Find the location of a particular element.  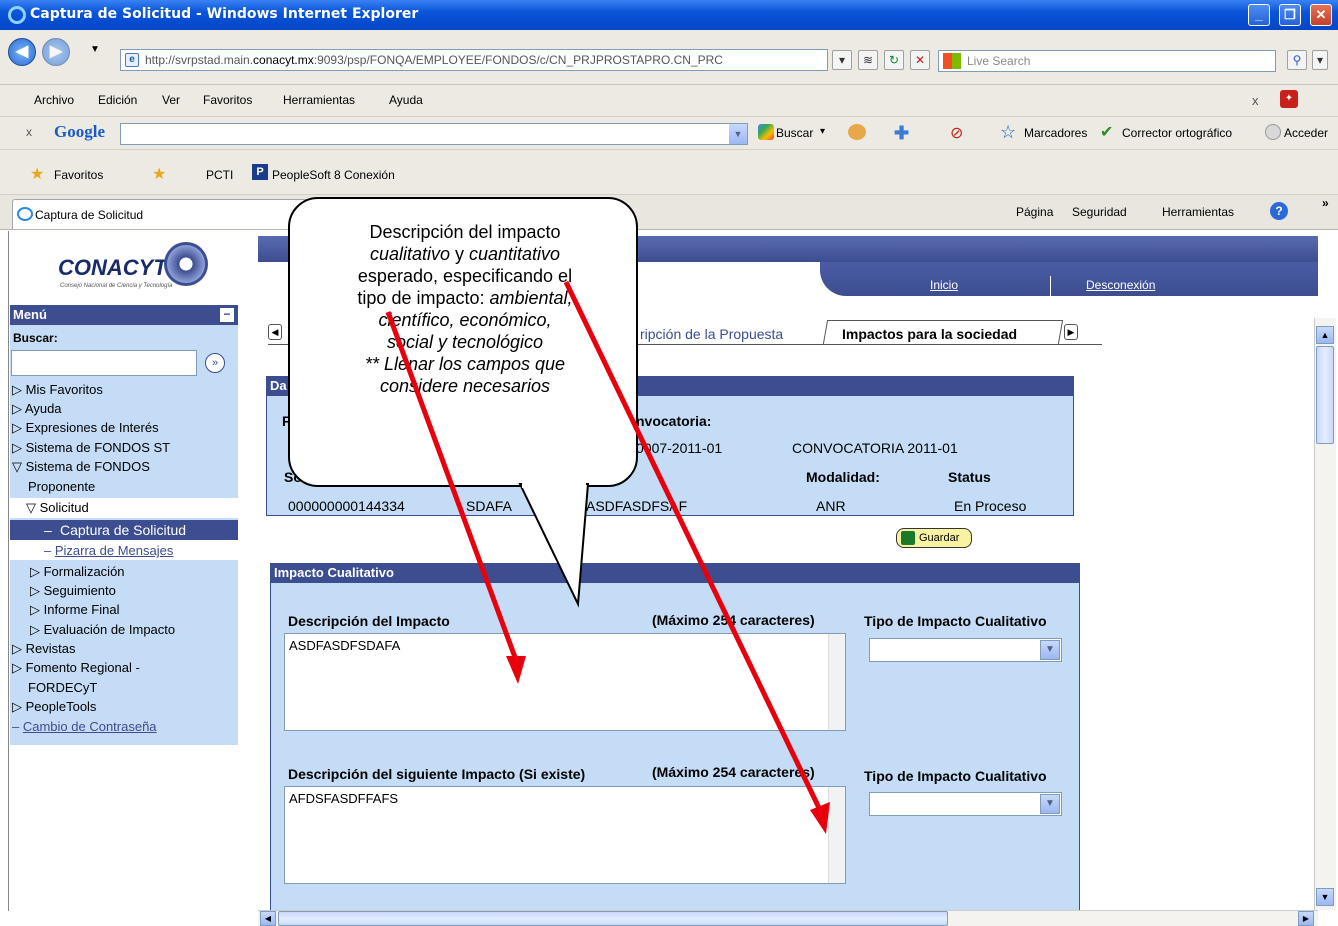

sidebar-item-pizarra: – Pizarra de Mensajes is located at coordinates (108, 550).